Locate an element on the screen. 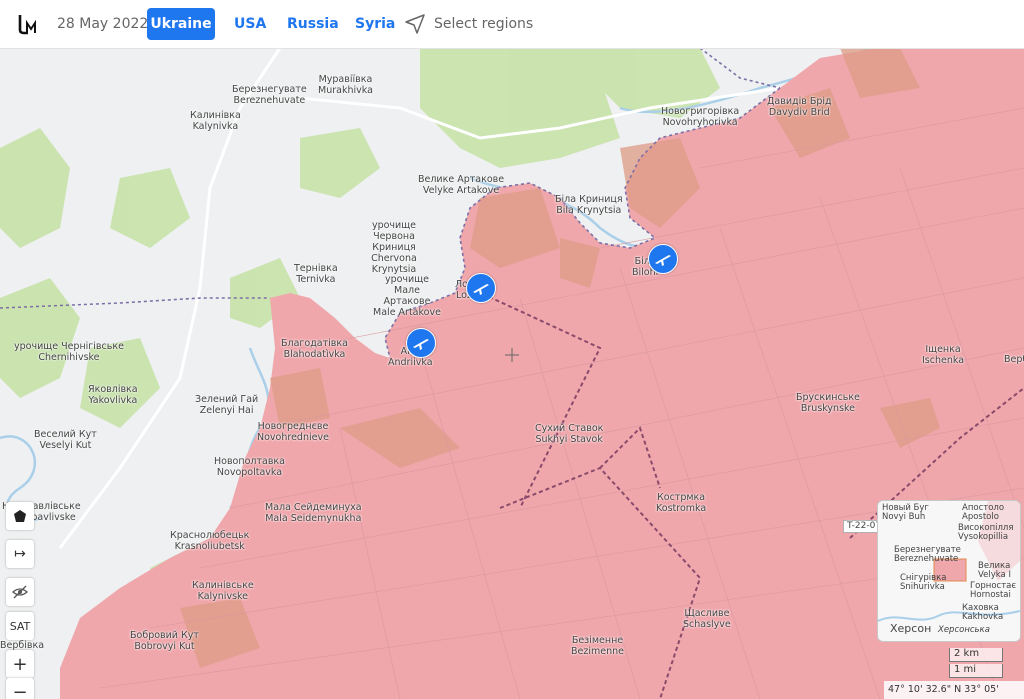 This screenshot has height=699, width=1024. arrow-icon: ↦ is located at coordinates (20, 554).